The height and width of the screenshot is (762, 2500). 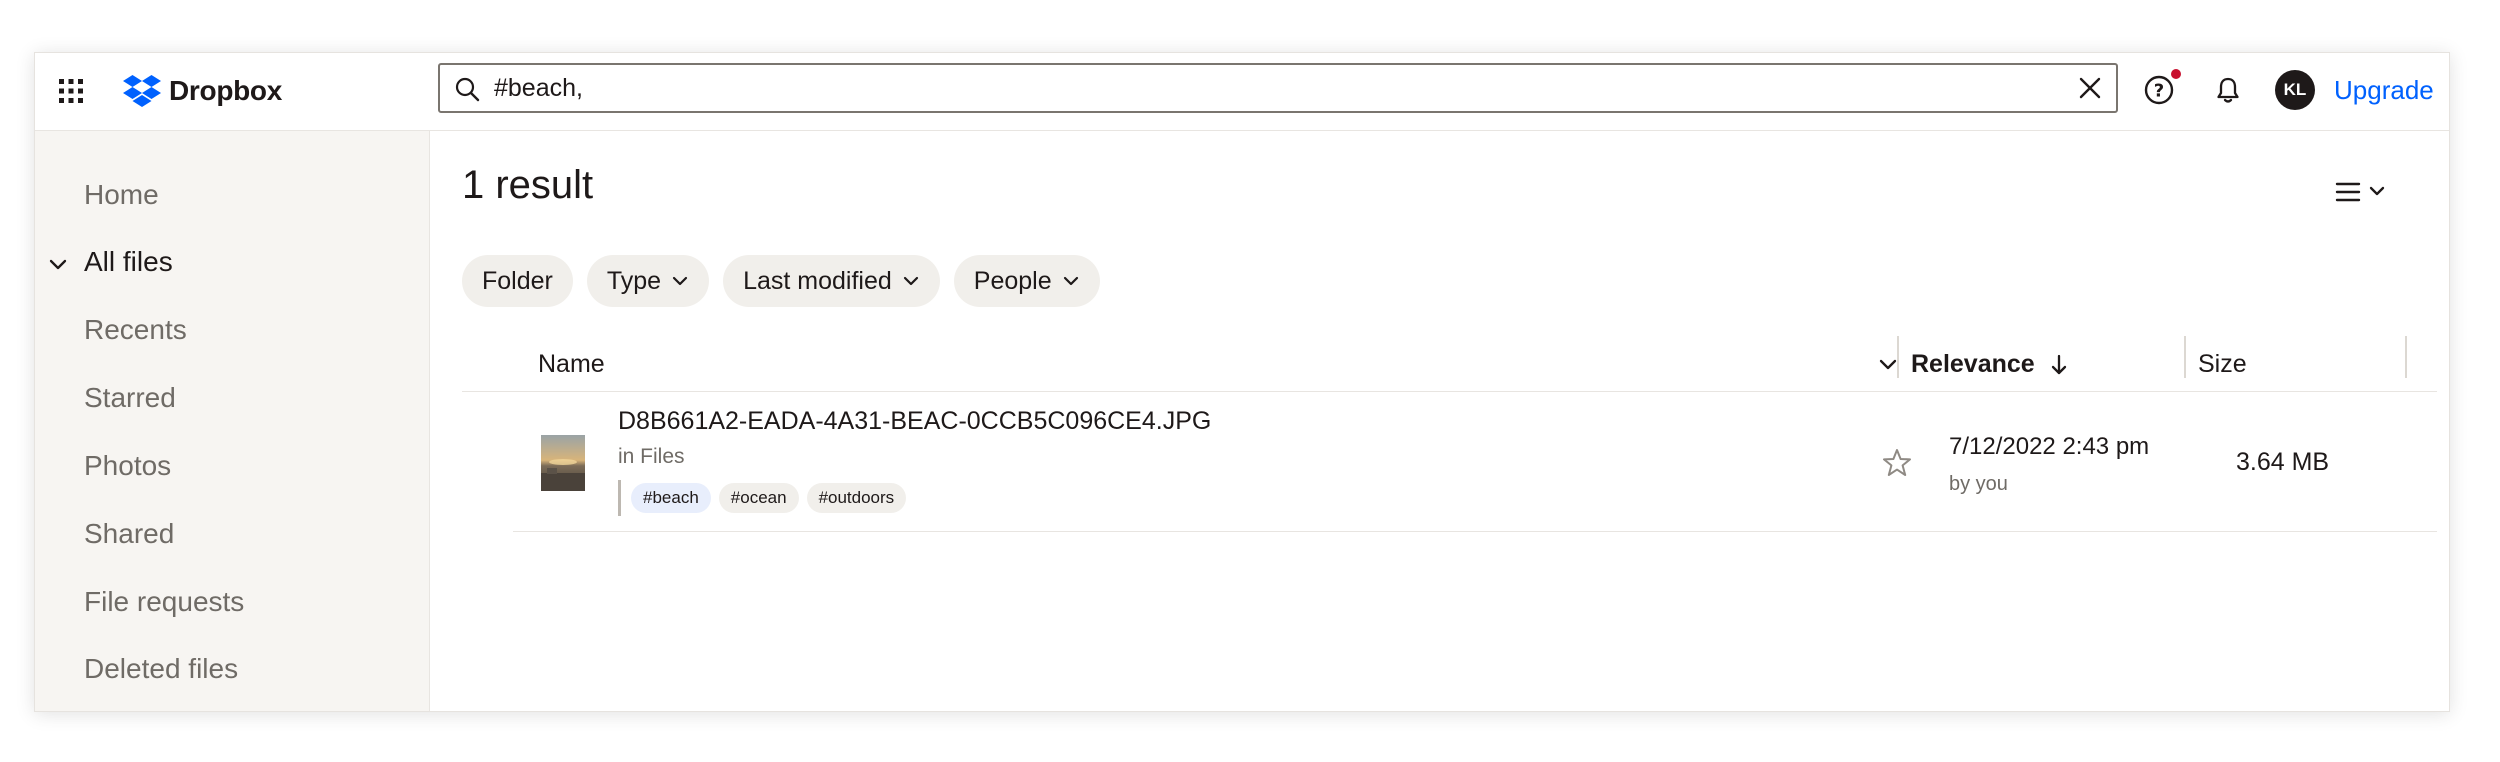 What do you see at coordinates (671, 498) in the screenshot?
I see `tag-beach: #beach` at bounding box center [671, 498].